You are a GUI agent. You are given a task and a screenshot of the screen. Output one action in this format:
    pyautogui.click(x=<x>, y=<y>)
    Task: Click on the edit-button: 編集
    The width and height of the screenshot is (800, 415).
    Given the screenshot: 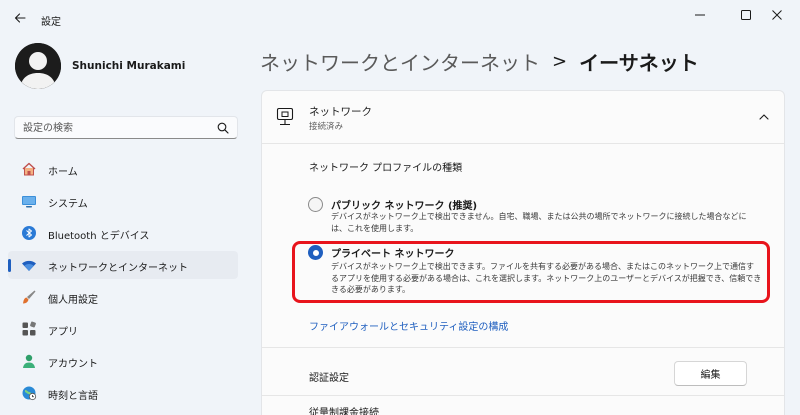 What is the action you would take?
    pyautogui.click(x=710, y=373)
    